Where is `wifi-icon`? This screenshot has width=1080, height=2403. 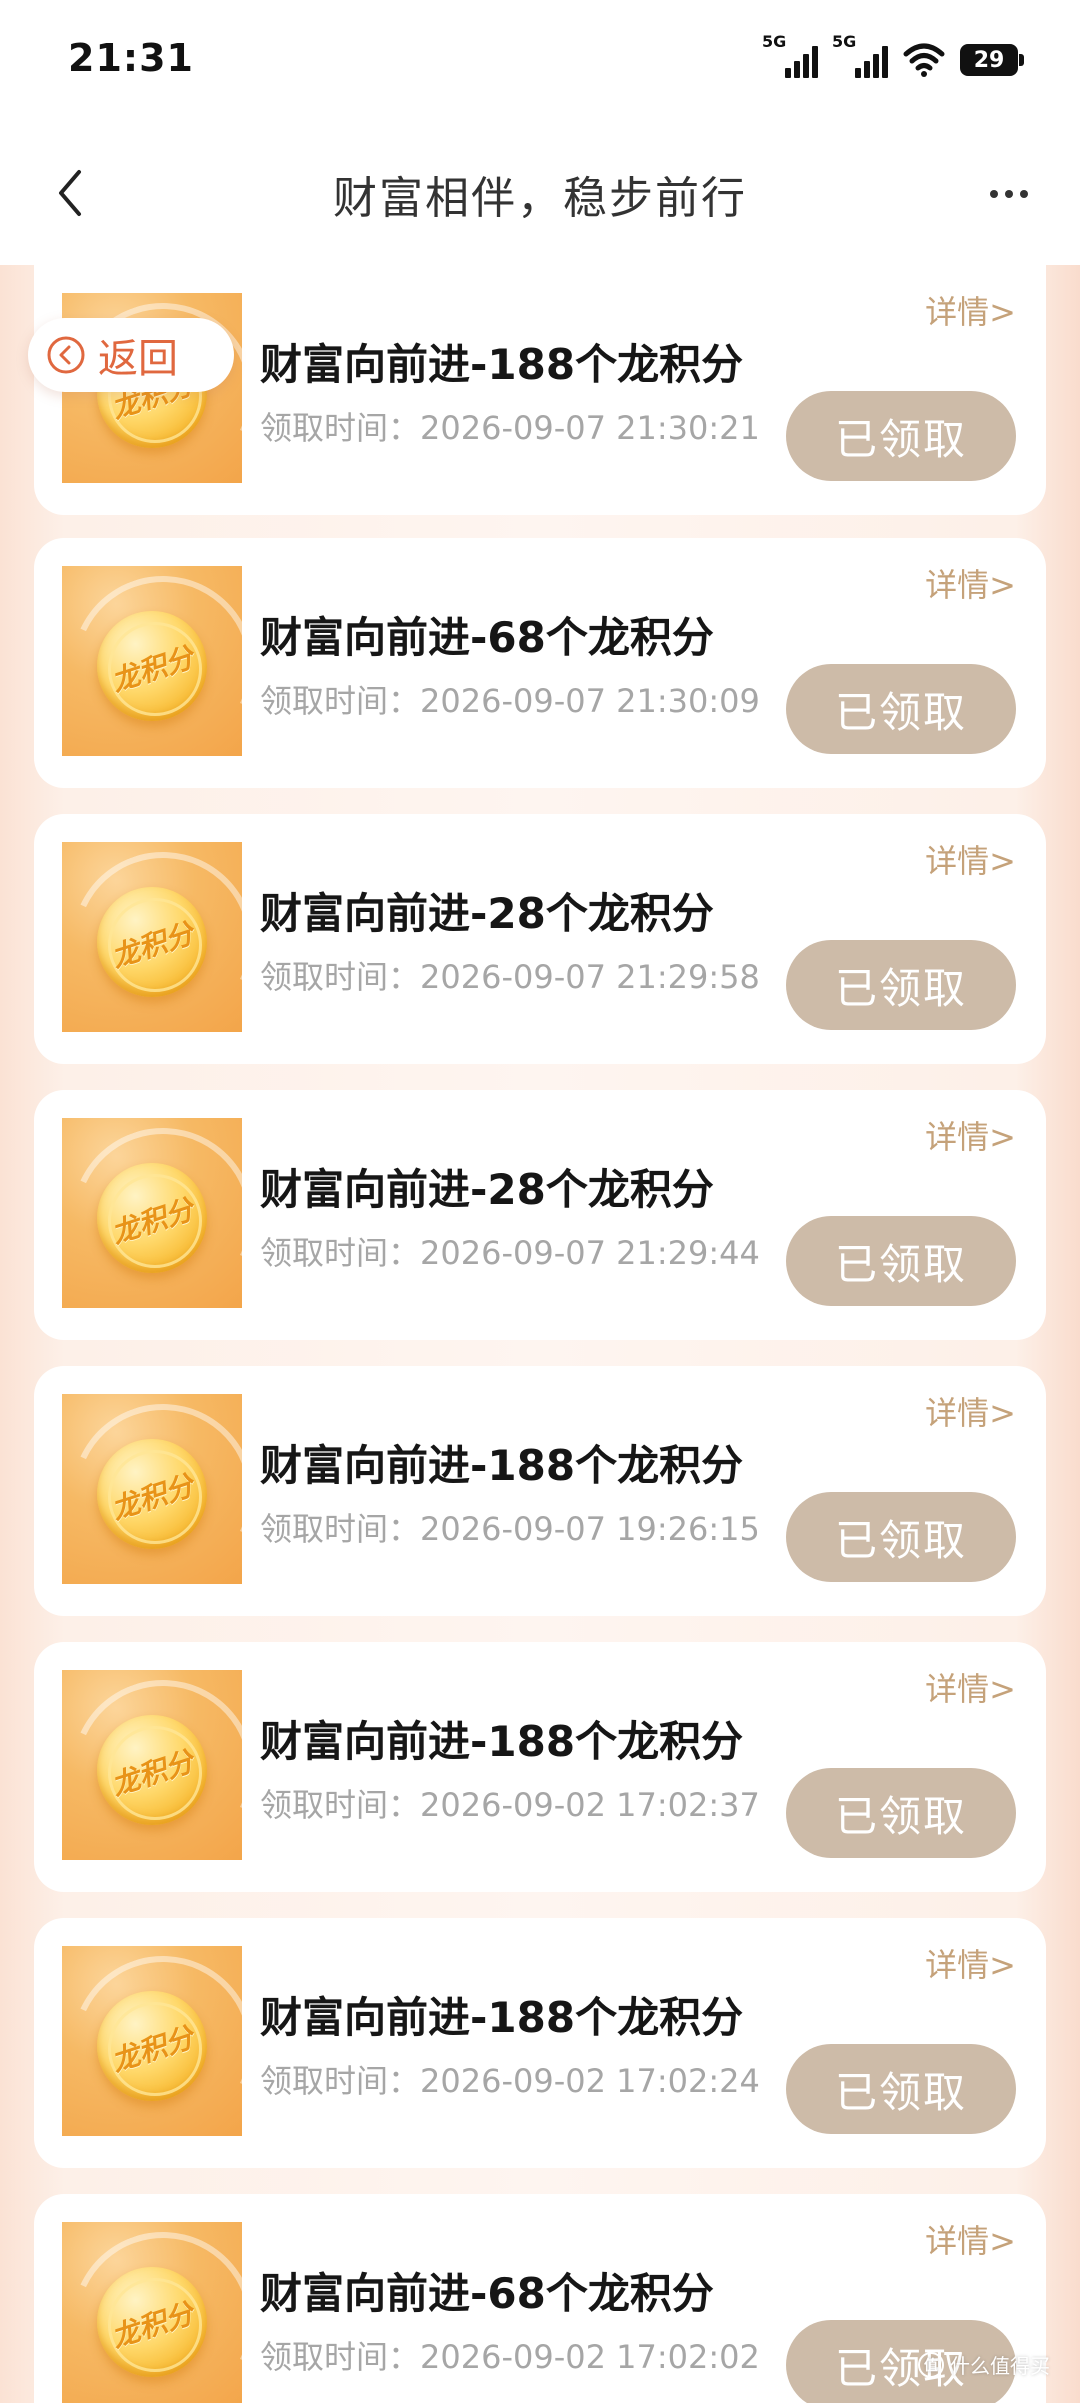 wifi-icon is located at coordinates (924, 60).